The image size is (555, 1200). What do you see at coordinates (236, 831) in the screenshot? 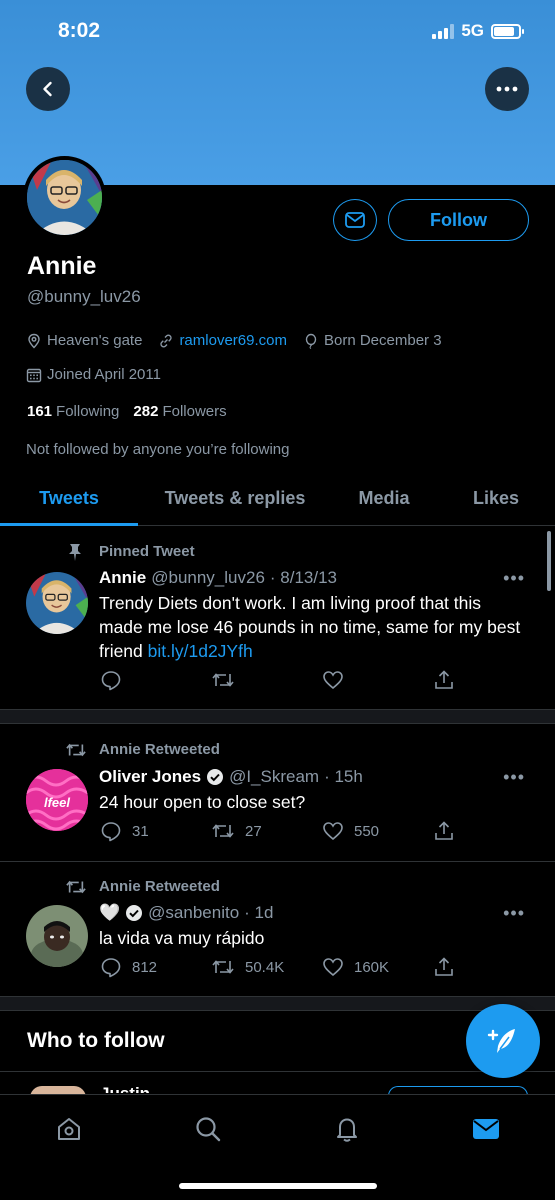
I see `retweet-button: 27` at bounding box center [236, 831].